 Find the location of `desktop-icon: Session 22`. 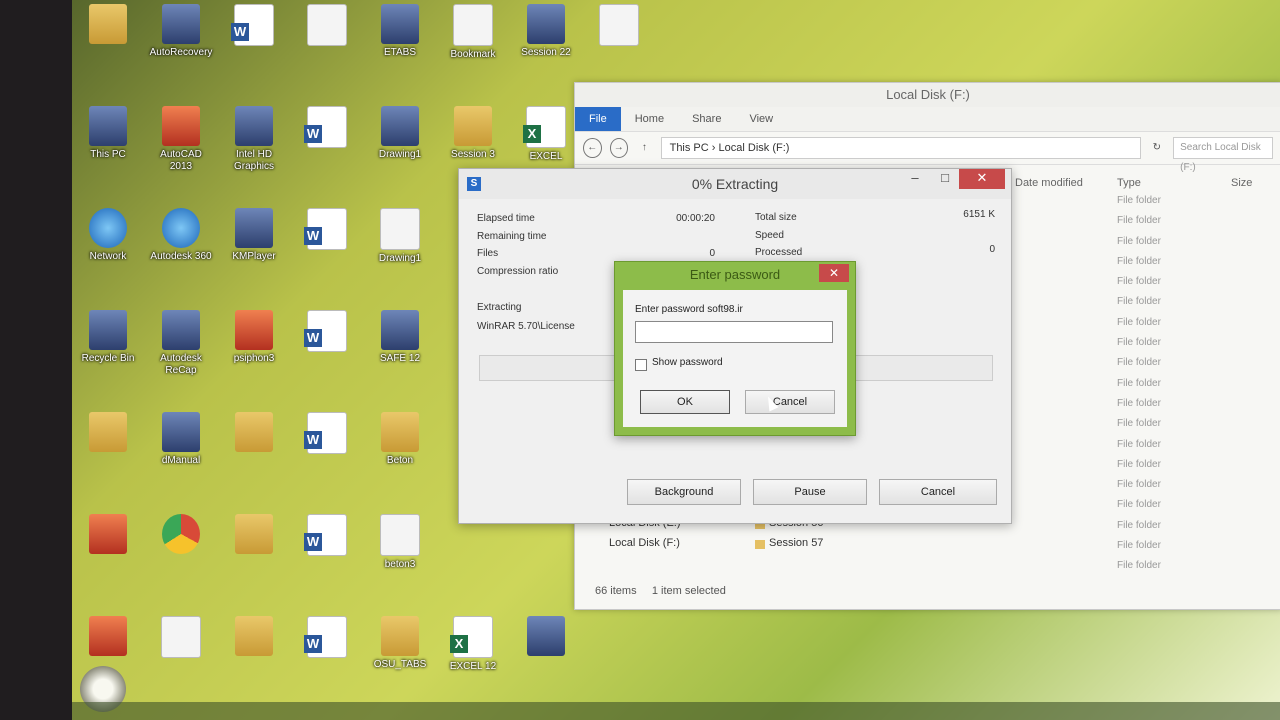

desktop-icon: Session 22 is located at coordinates (546, 31).